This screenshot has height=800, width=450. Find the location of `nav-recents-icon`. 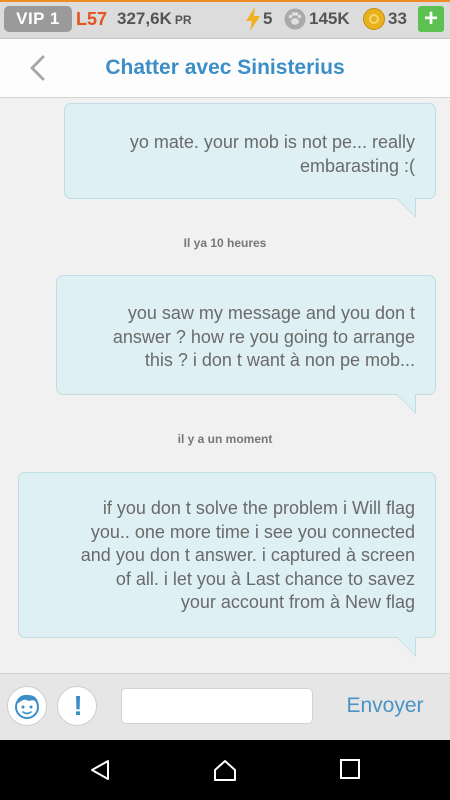

nav-recents-icon is located at coordinates (350, 769).